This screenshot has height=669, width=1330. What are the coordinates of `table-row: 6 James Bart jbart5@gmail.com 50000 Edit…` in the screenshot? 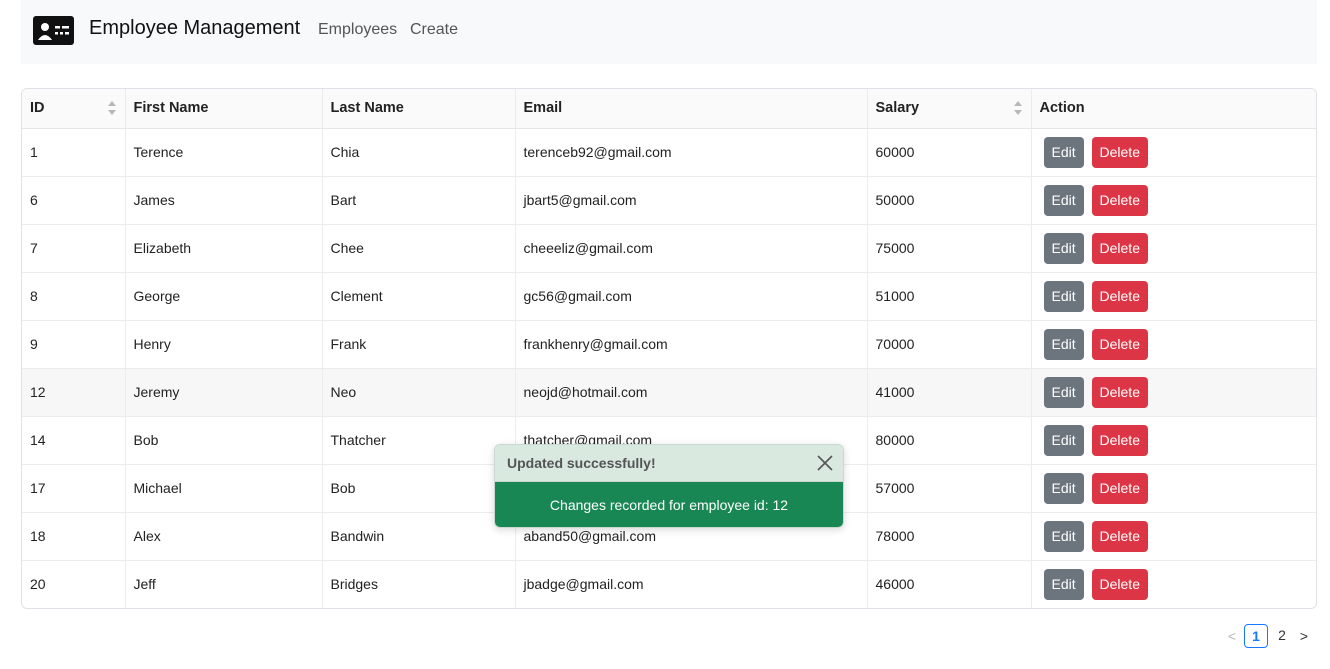 It's located at (669, 200).